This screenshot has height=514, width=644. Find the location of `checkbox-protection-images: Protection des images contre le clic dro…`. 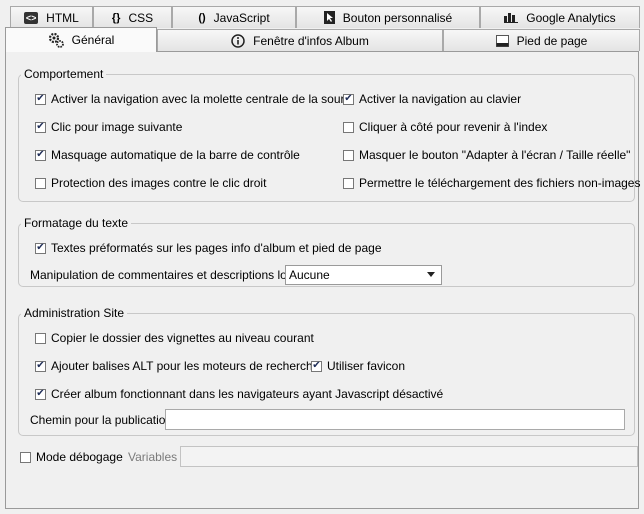

checkbox-protection-images: Protection des images contre le clic dro… is located at coordinates (150, 183).